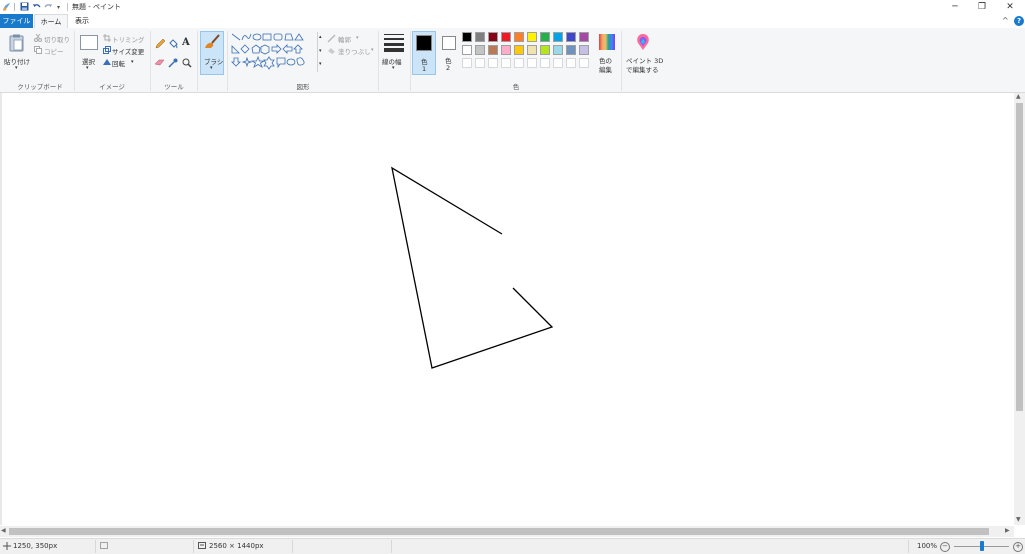 The height and width of the screenshot is (554, 1025). Describe the element at coordinates (955, 7) in the screenshot. I see `minimize-button: ─` at that location.